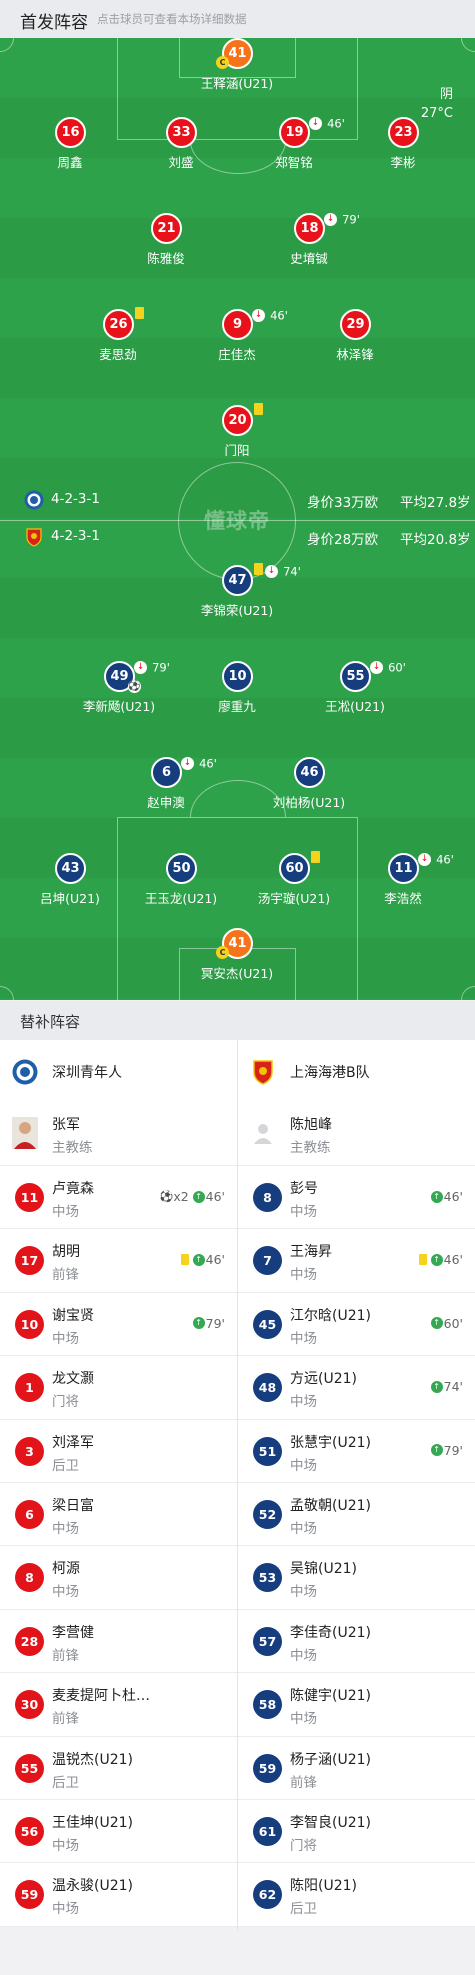  Describe the element at coordinates (192, 1196) in the screenshot. I see `player-events: ⚽x2 ↑ 46'` at that location.